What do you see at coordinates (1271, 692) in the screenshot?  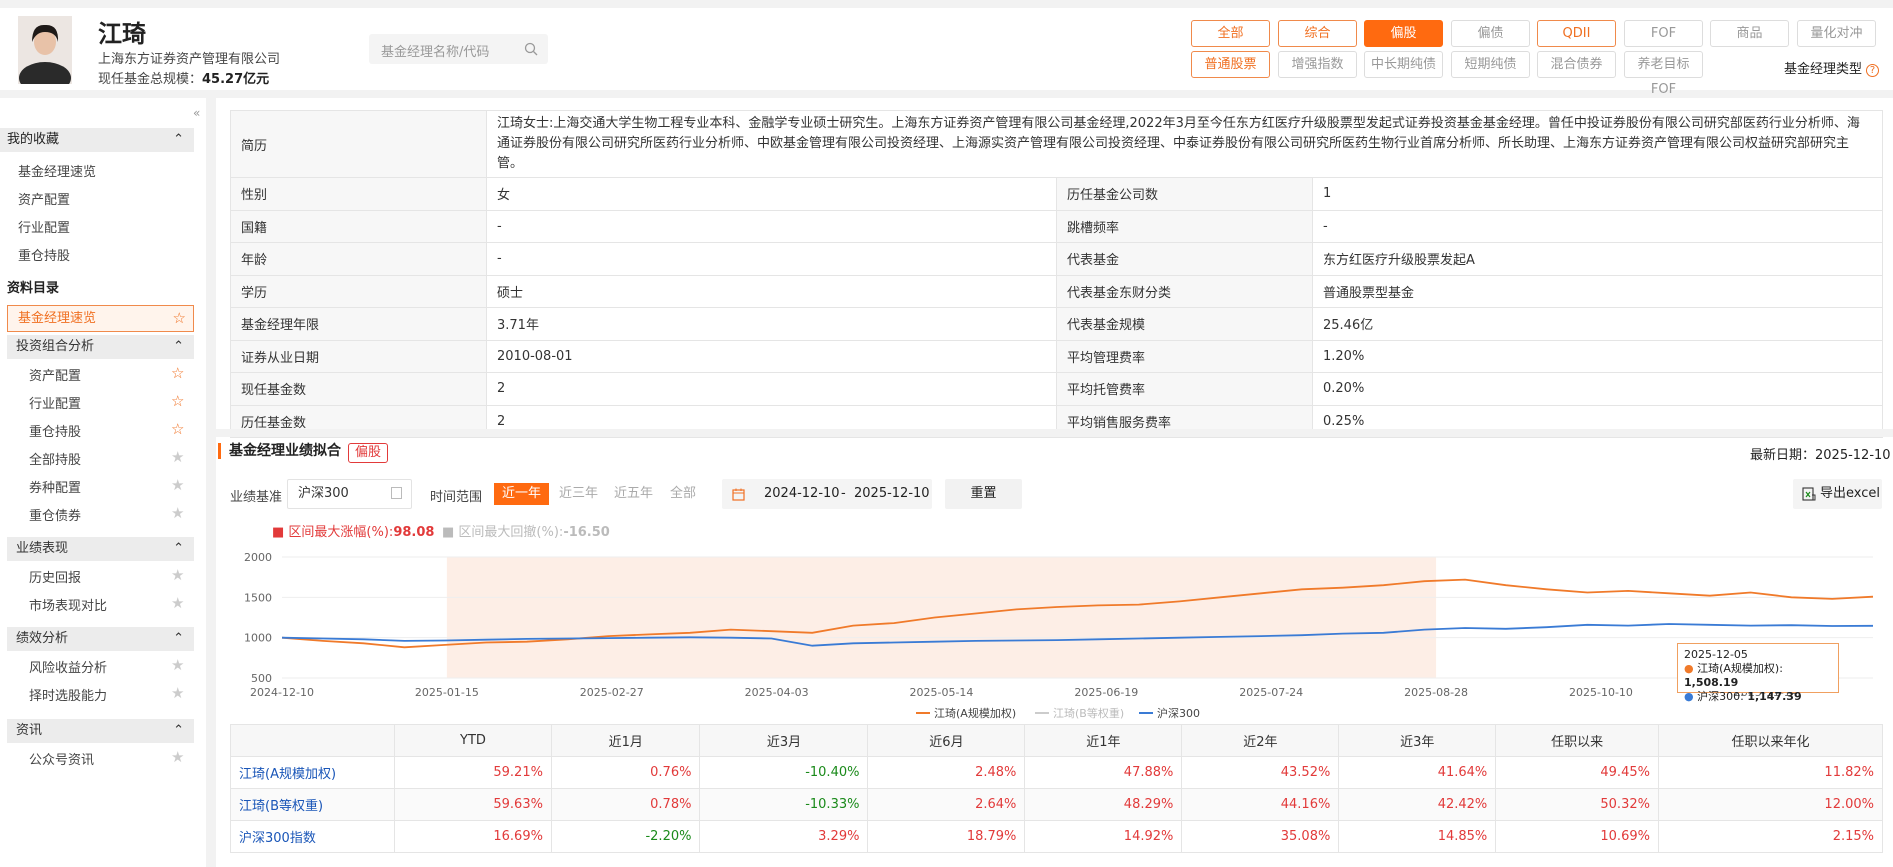 I see `x-tick-label: 2025-07-24` at bounding box center [1271, 692].